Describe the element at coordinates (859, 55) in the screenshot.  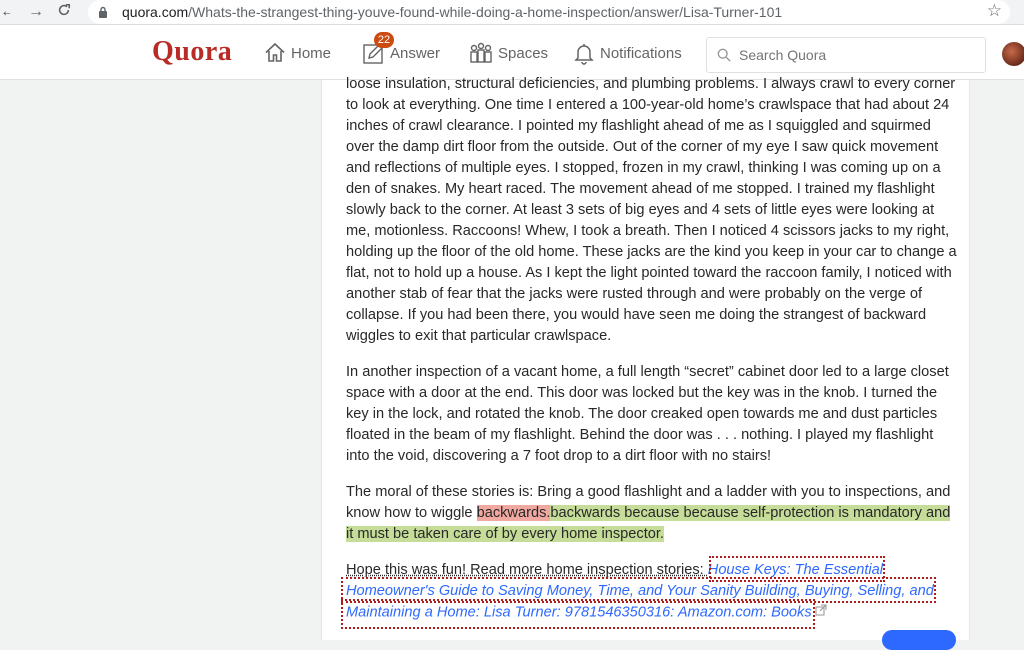
I see `search-input` at that location.